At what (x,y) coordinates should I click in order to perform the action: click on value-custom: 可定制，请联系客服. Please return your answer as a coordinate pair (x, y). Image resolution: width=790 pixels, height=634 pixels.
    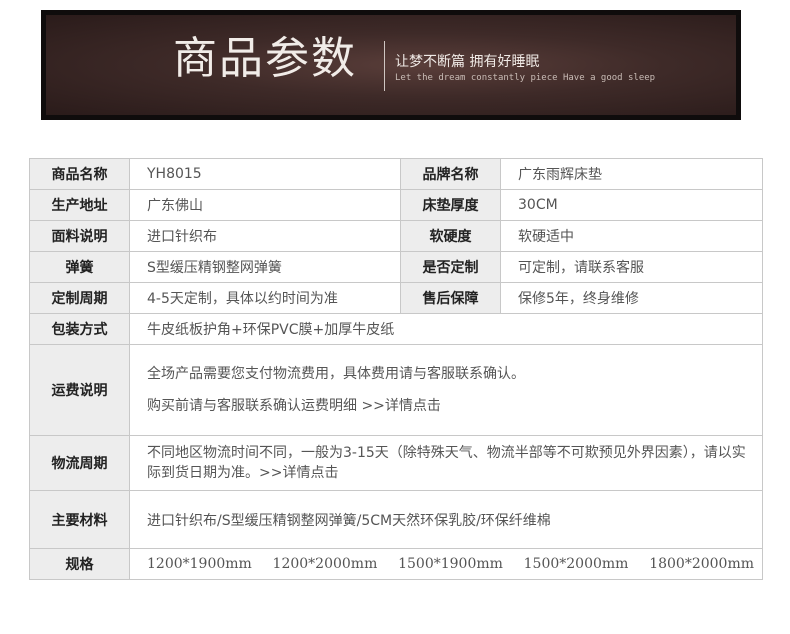
    Looking at the image, I should click on (631, 267).